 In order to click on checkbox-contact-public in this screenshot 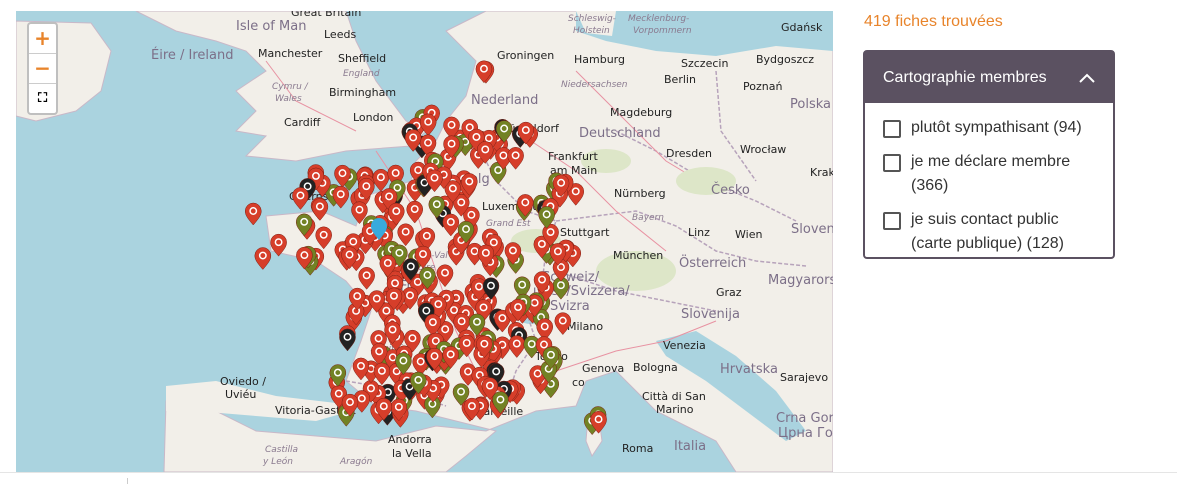, I will do `click(892, 221)`.